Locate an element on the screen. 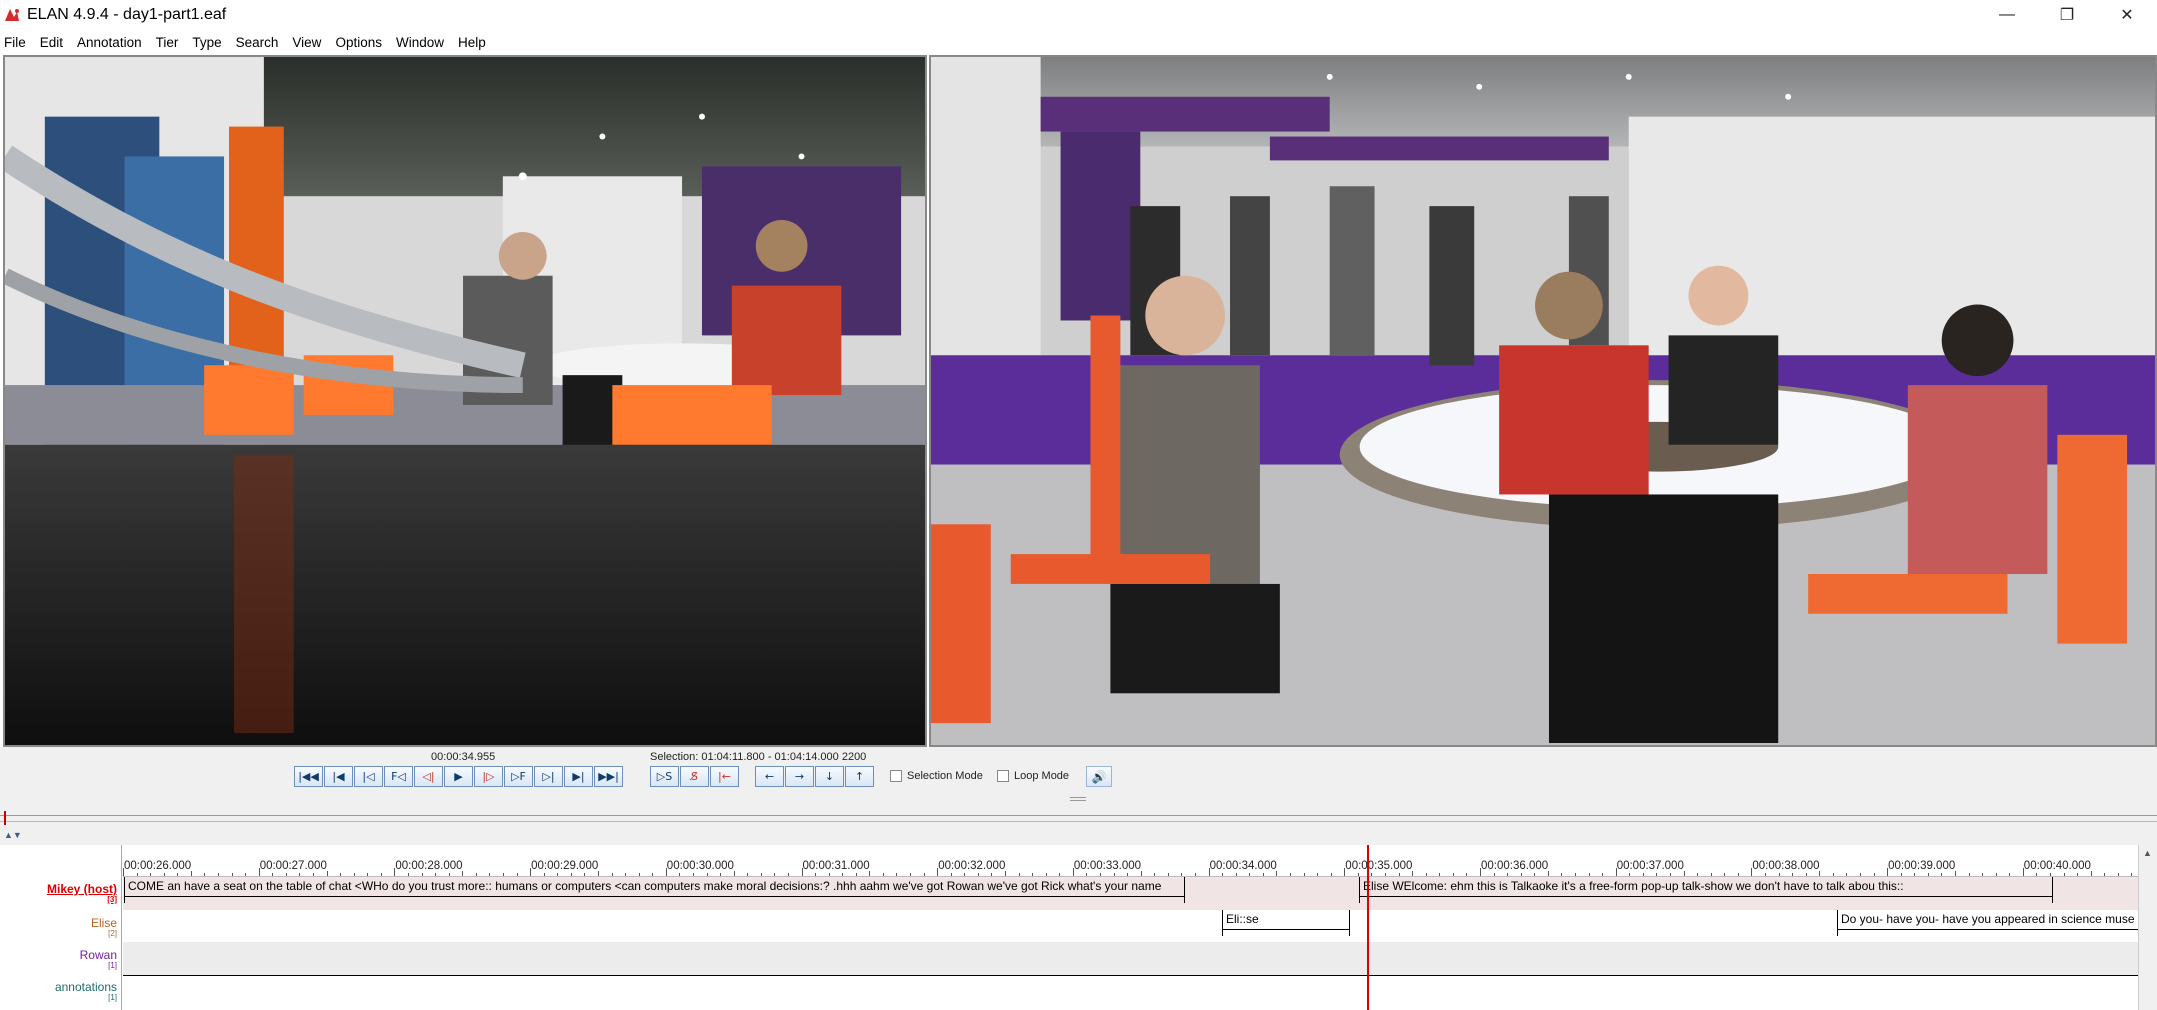  tier-annotation-count: [1] is located at coordinates (112, 997).